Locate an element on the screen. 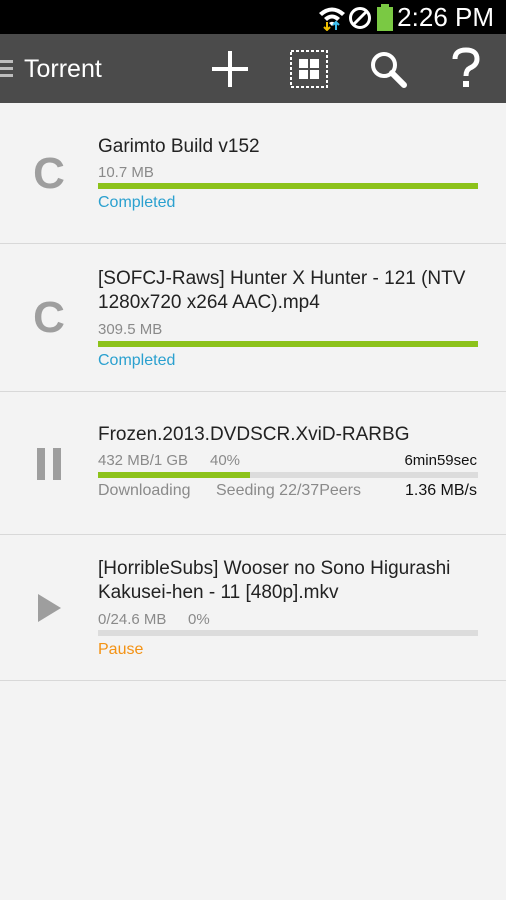 This screenshot has height=900, width=506. drawer-indicator is located at coordinates (6, 69).